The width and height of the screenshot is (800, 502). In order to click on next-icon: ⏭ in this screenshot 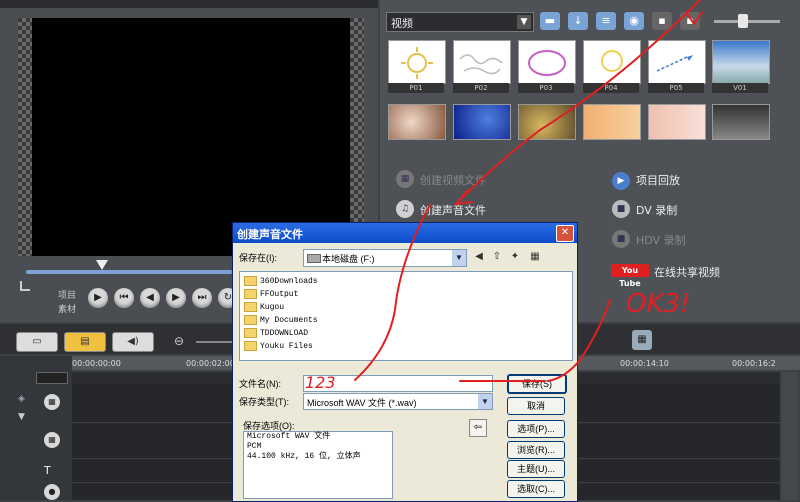, I will do `click(202, 298)`.